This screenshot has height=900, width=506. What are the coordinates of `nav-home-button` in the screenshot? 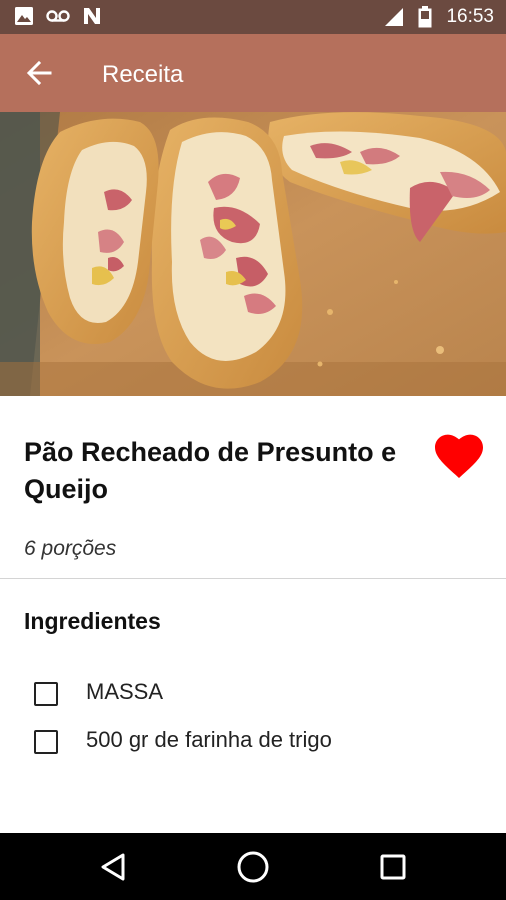 It's located at (253, 867).